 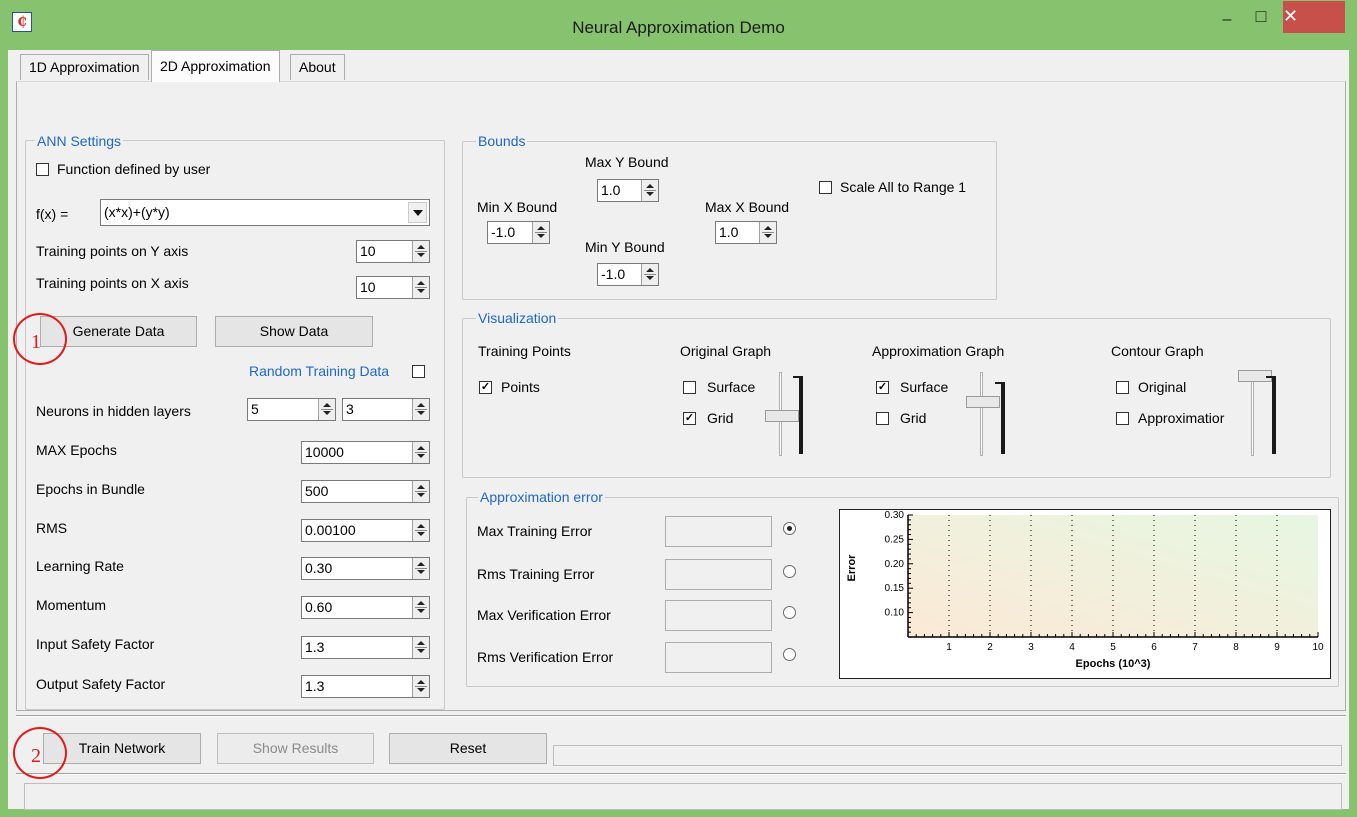 I want to click on x-tick-label: 8, so click(x=1236, y=647).